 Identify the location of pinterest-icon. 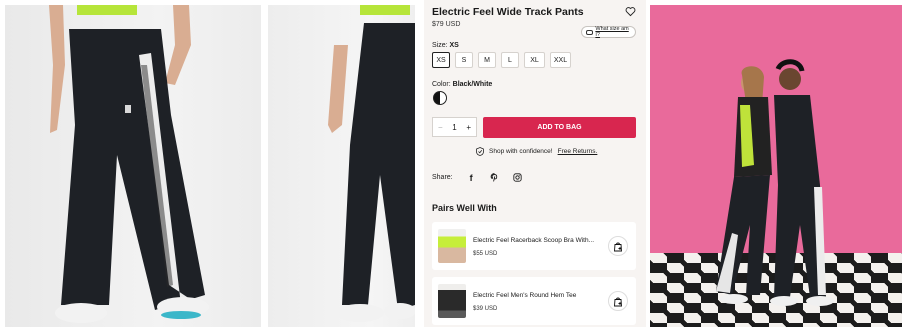
(494, 177).